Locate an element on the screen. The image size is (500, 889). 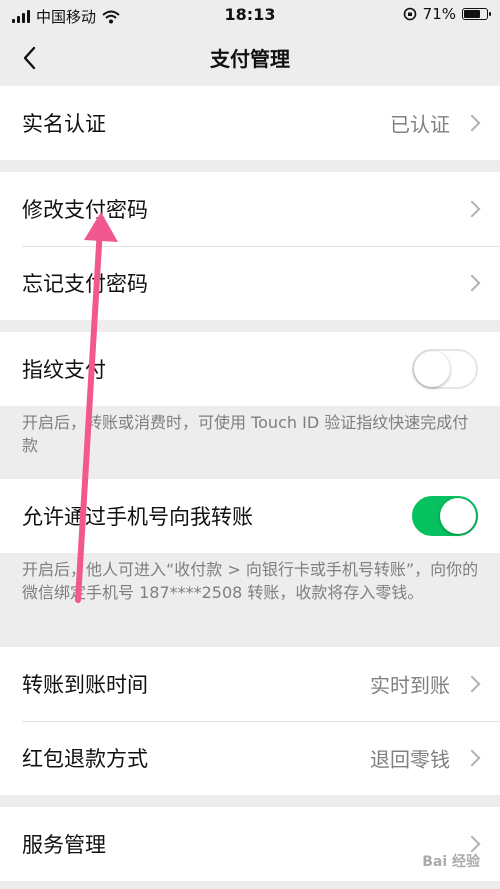
fingerprint-toggle is located at coordinates (445, 369).